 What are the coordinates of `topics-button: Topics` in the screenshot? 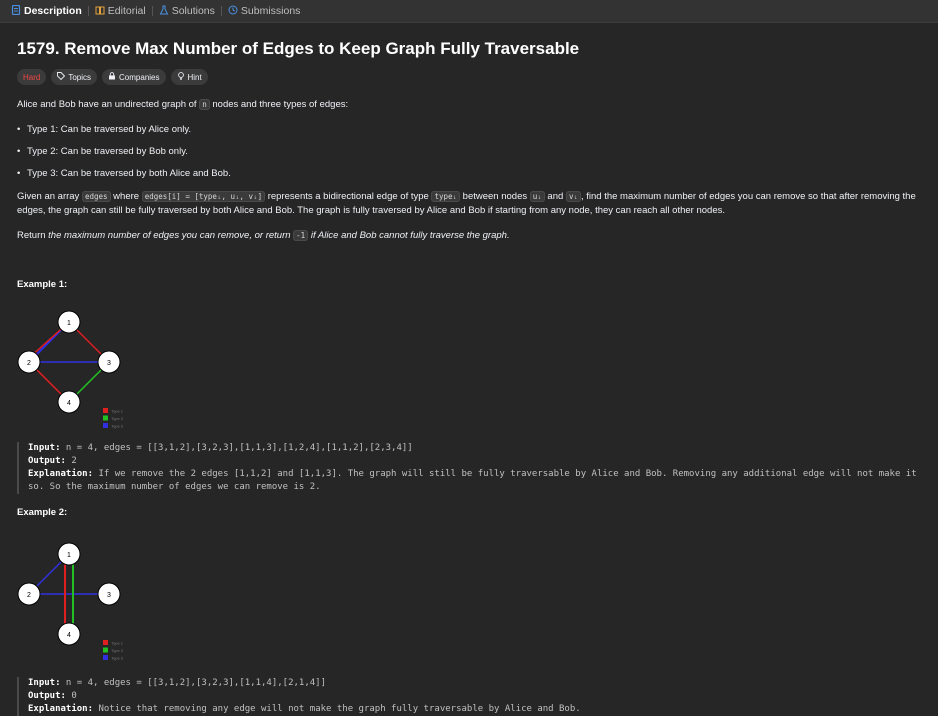 It's located at (74, 77).